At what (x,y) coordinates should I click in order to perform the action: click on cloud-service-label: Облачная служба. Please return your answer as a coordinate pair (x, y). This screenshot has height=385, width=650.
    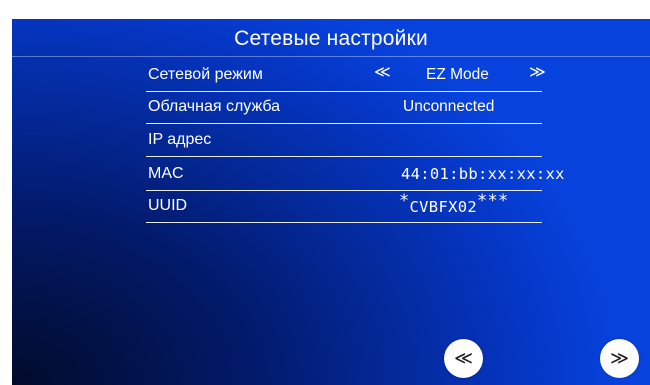
    Looking at the image, I should click on (214, 106).